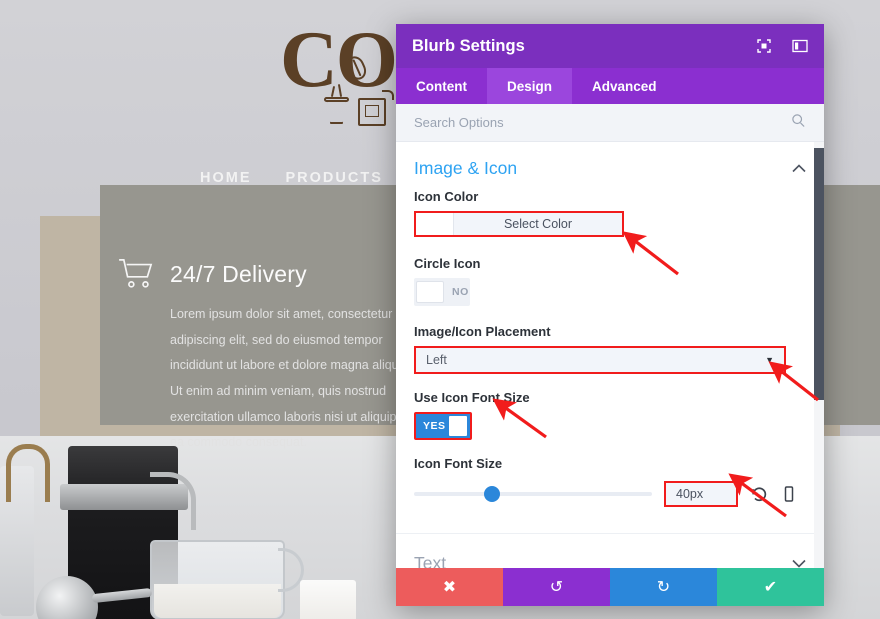  What do you see at coordinates (789, 494) in the screenshot?
I see `mobile-device-icon` at bounding box center [789, 494].